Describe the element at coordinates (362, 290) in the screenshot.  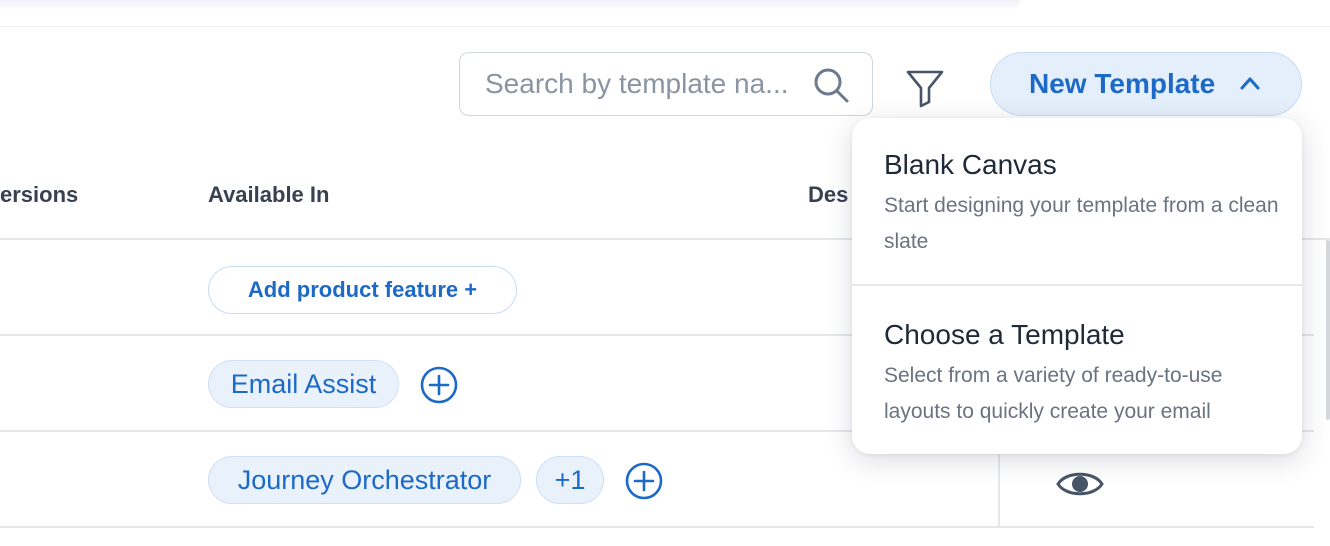
I see `add-product-feature-button: Add product feature +` at that location.